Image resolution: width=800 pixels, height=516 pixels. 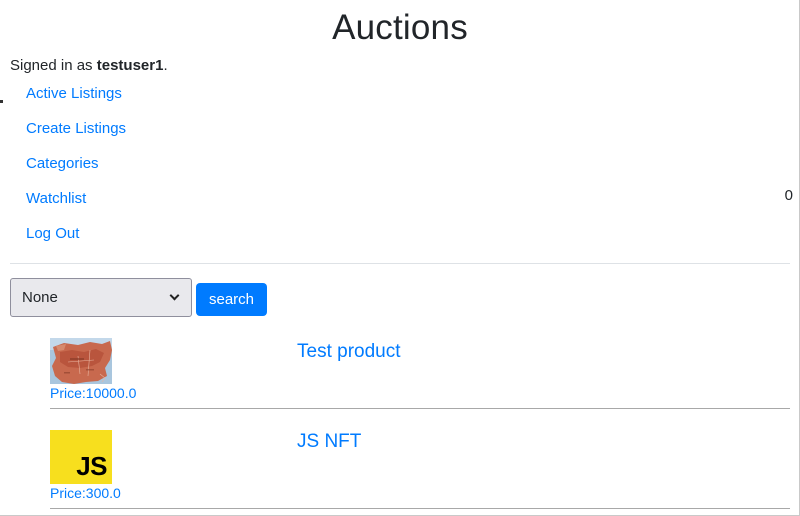 What do you see at coordinates (51, 65) in the screenshot?
I see `signed-in-prefix: Signed in as` at bounding box center [51, 65].